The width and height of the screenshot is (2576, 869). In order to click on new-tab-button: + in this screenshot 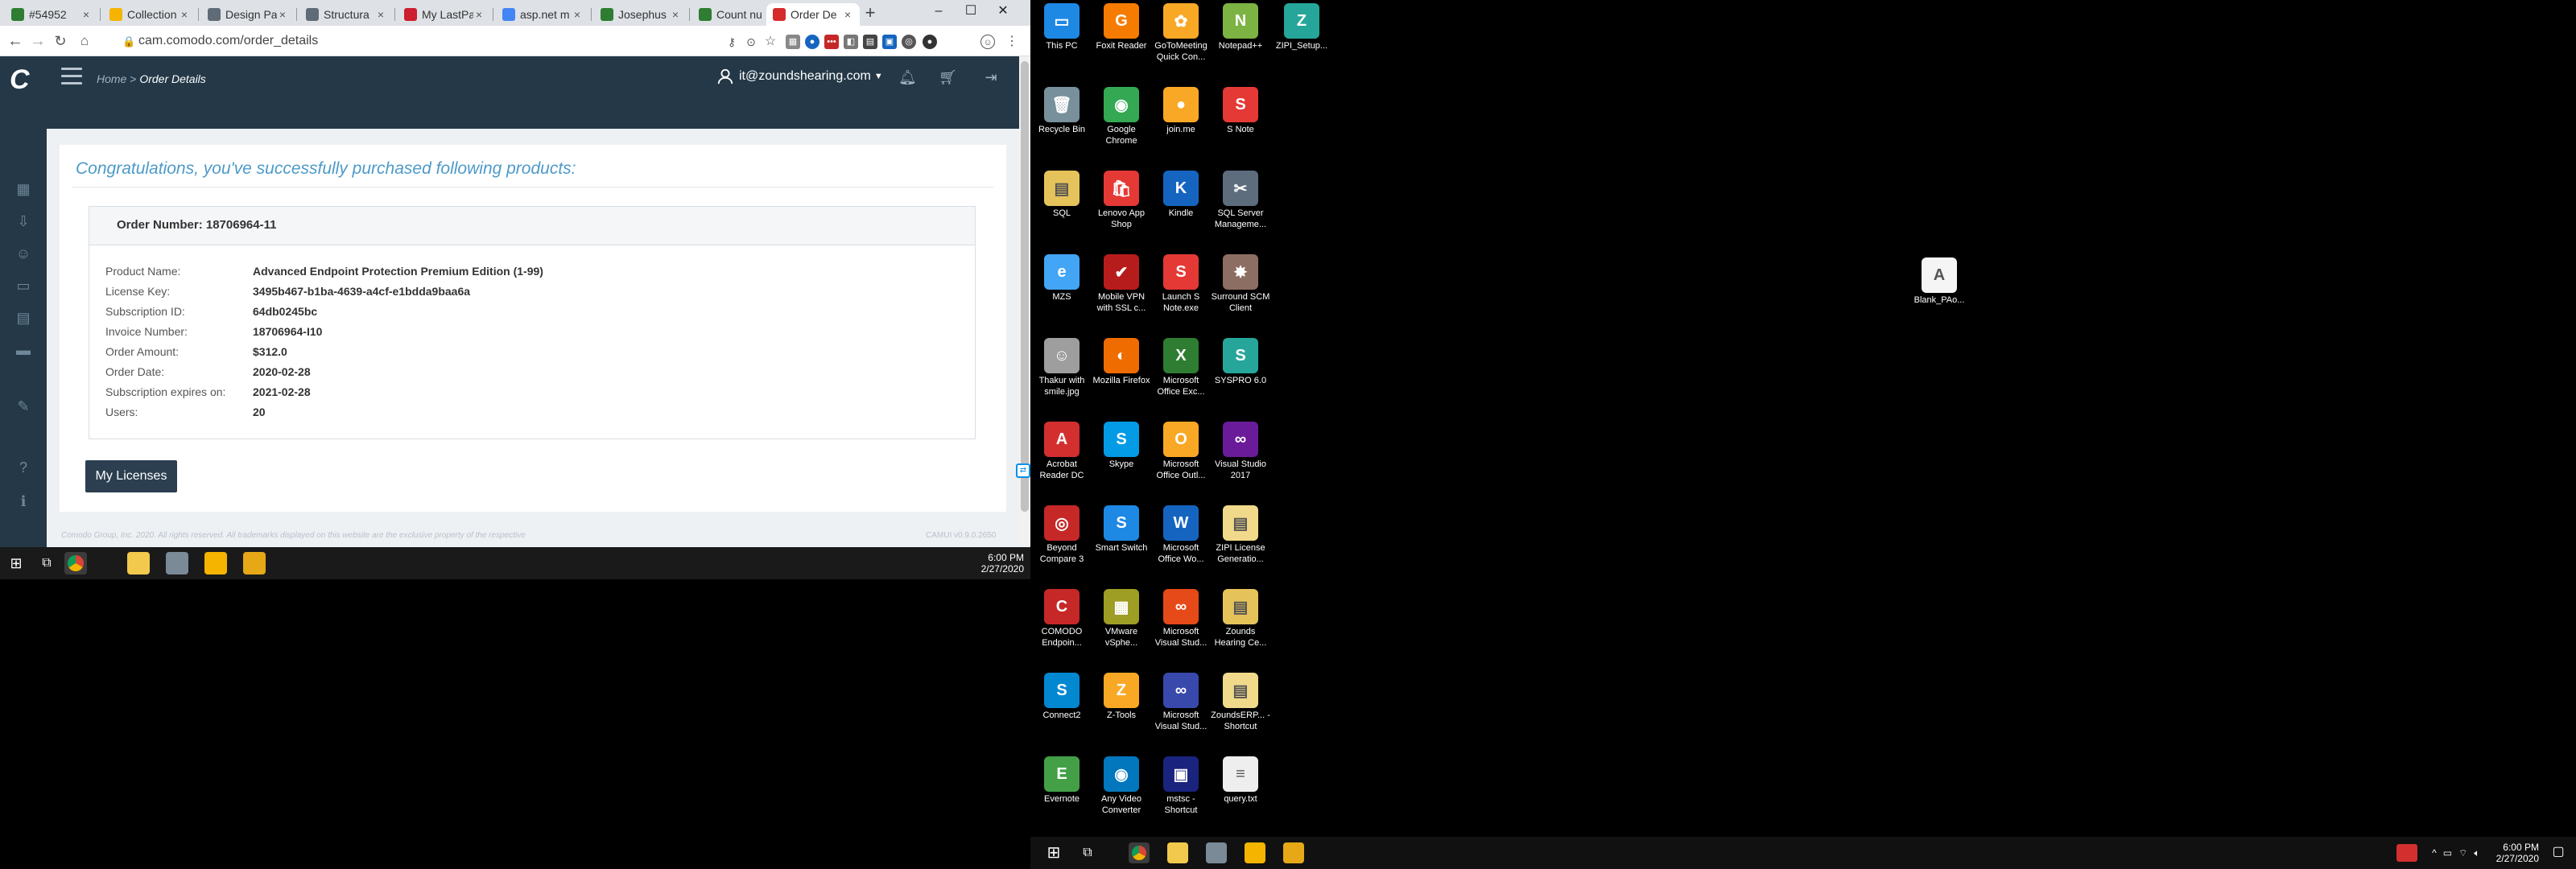, I will do `click(870, 13)`.